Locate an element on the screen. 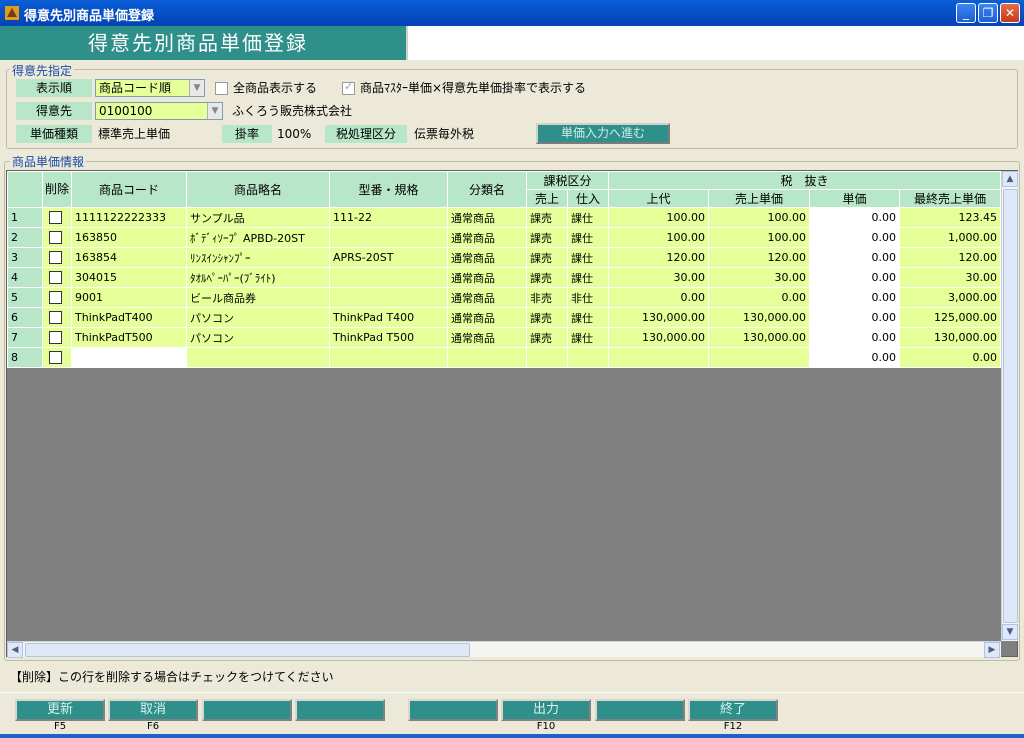  code-cell: 163854 is located at coordinates (129, 257).